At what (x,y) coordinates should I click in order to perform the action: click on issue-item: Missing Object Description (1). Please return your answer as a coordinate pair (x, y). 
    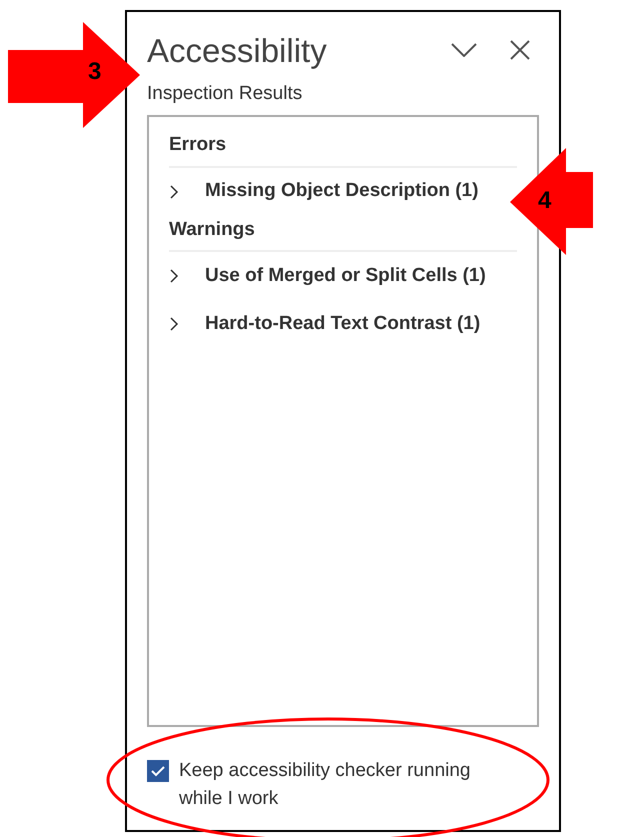
    Looking at the image, I should click on (343, 192).